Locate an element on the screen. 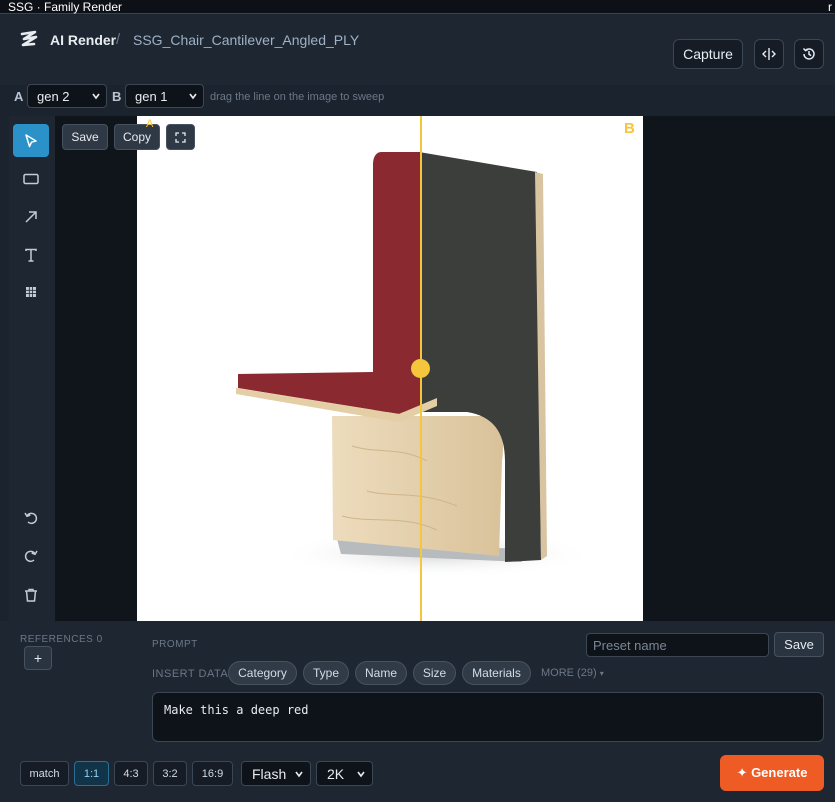 The width and height of the screenshot is (835, 802). select-tool-button is located at coordinates (31, 140).